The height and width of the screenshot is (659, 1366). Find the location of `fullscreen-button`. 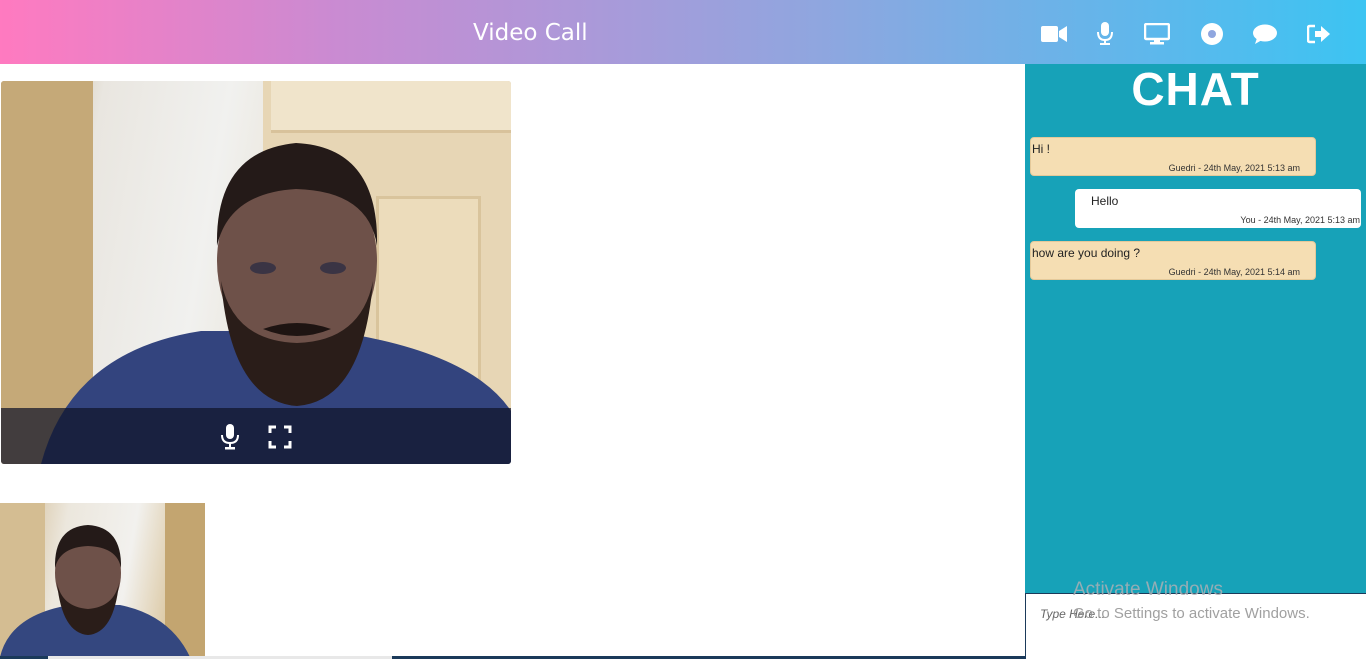

fullscreen-button is located at coordinates (280, 437).